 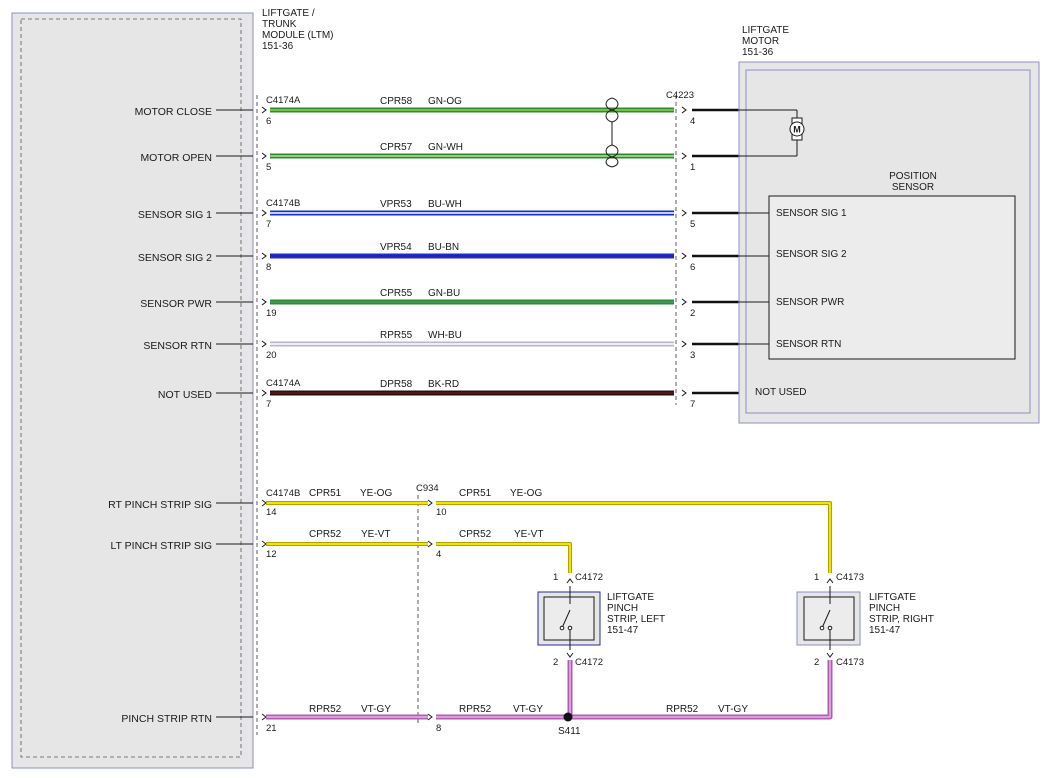 What do you see at coordinates (283, 493) in the screenshot?
I see `rt-sig-left-connector: C4174B` at bounding box center [283, 493].